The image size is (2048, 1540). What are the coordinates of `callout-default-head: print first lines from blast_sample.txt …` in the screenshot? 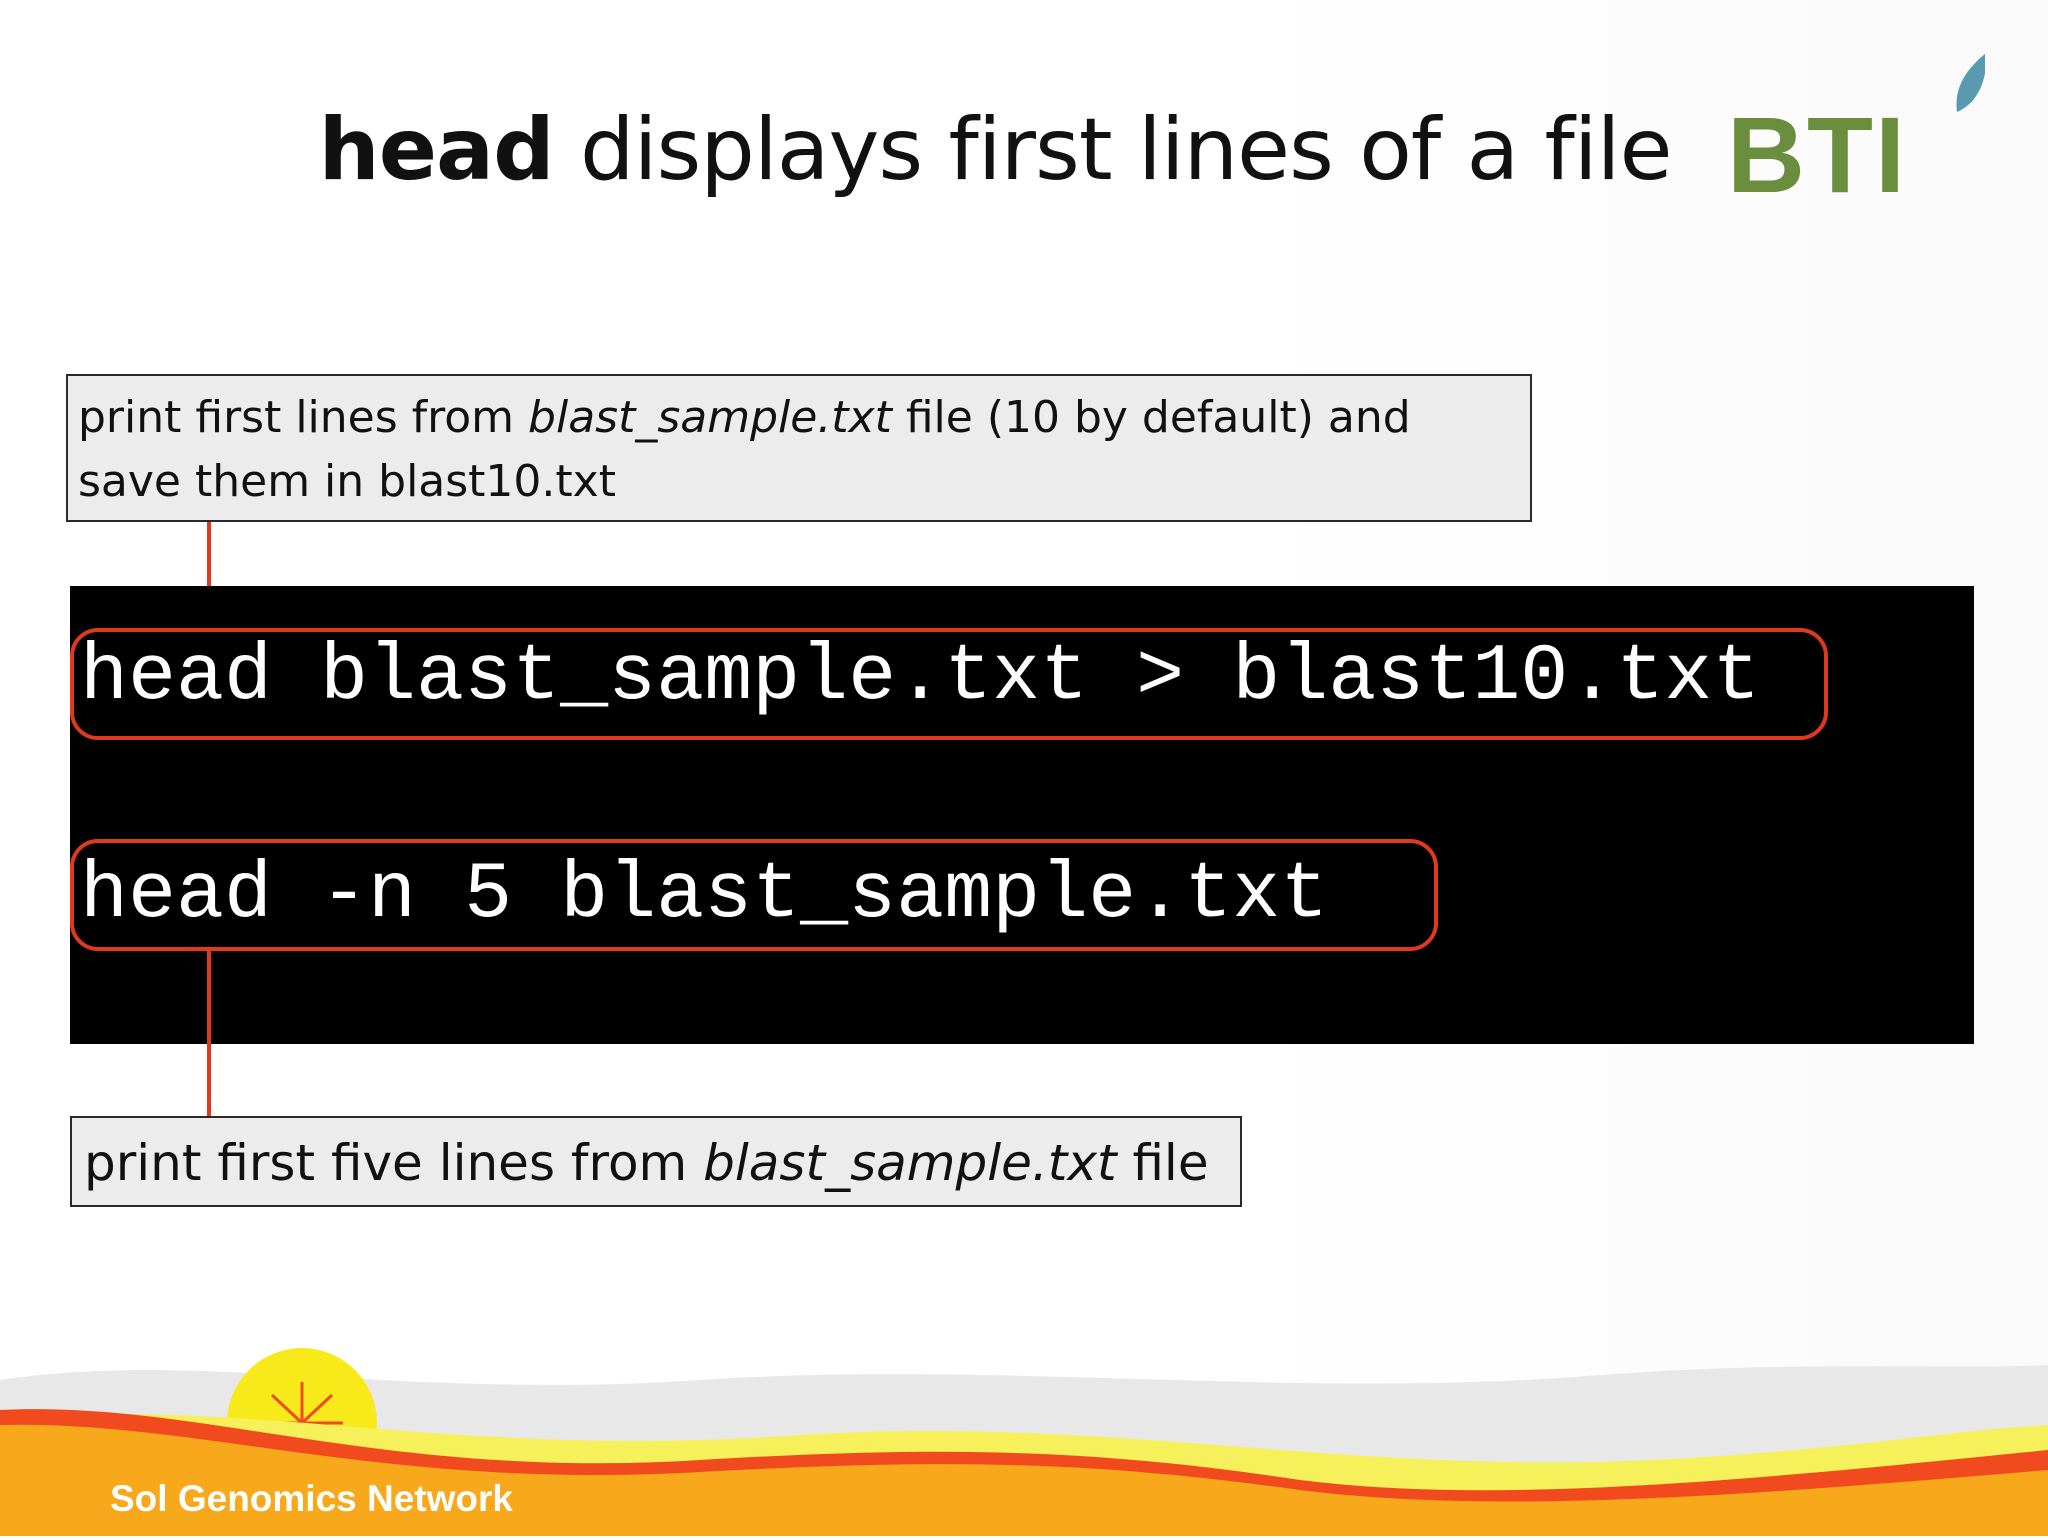 It's located at (799, 448).